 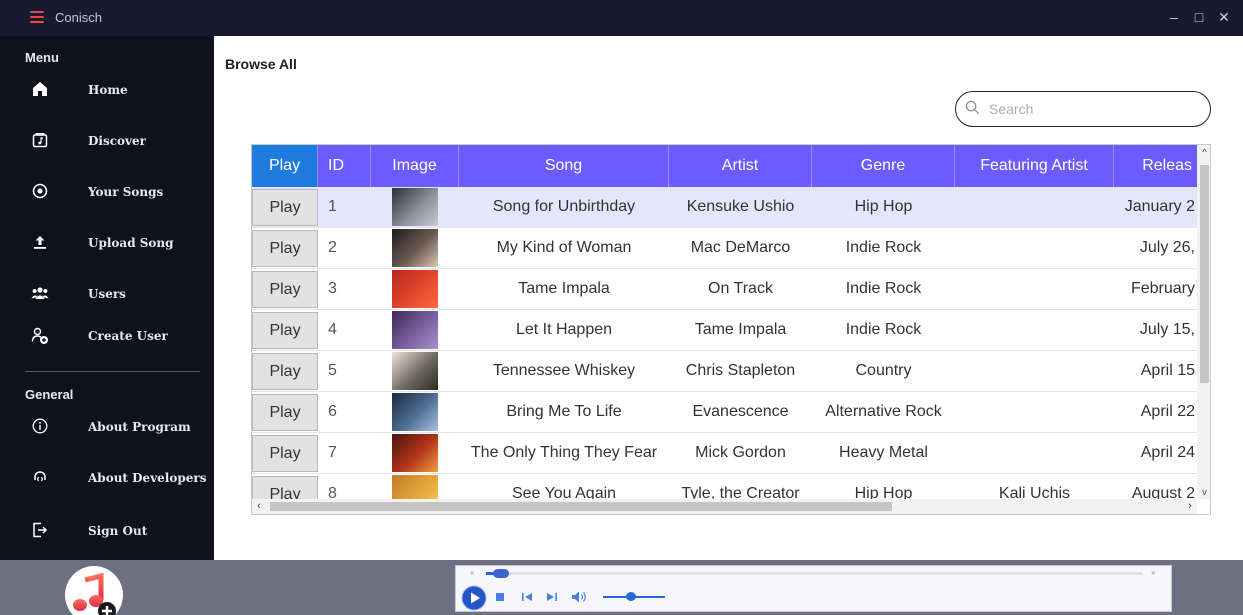 I want to click on scroll-up-icon: ^, so click(x=1203, y=152).